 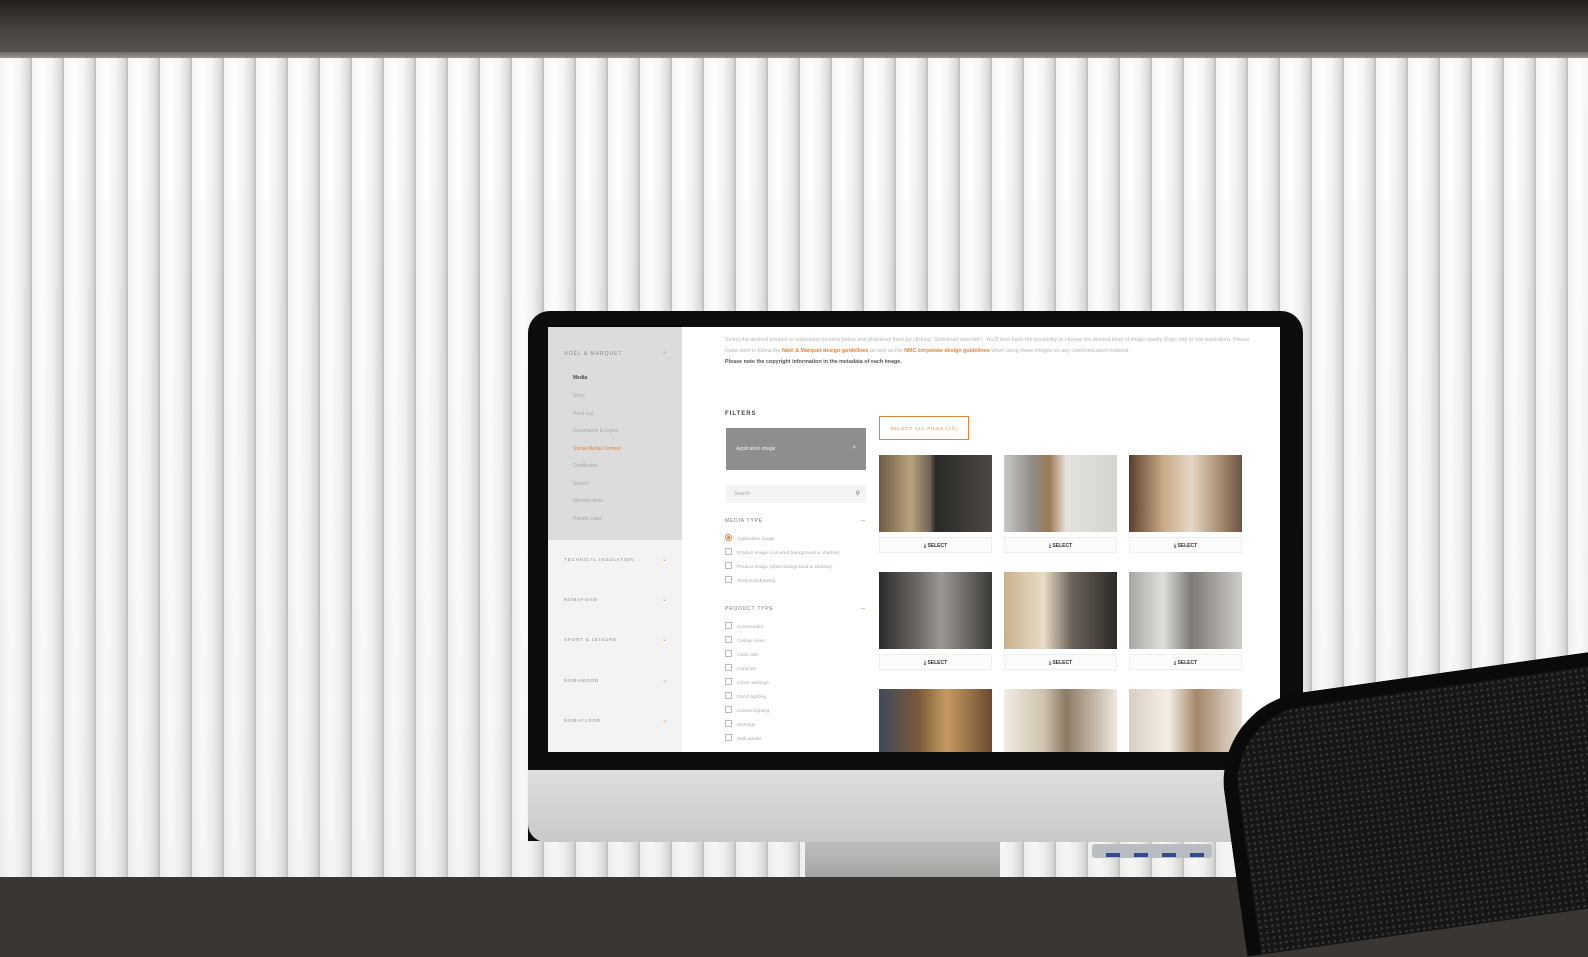 What do you see at coordinates (744, 626) in the screenshot?
I see `product-option: Accessories` at bounding box center [744, 626].